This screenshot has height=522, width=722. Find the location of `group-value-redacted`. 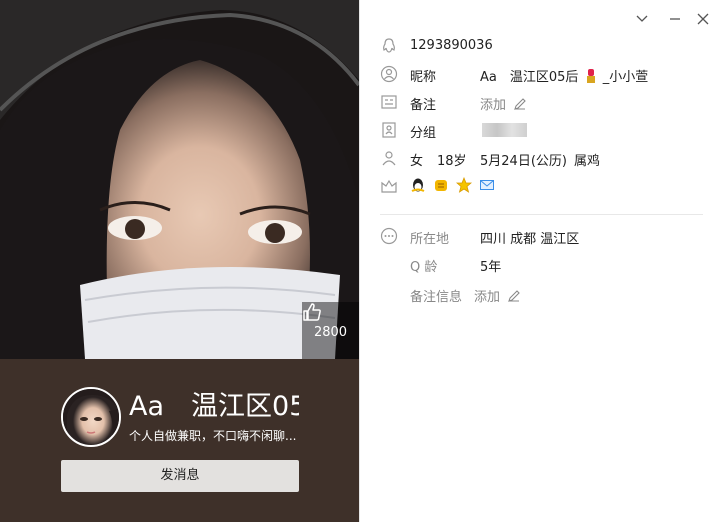

group-value-redacted is located at coordinates (504, 130).